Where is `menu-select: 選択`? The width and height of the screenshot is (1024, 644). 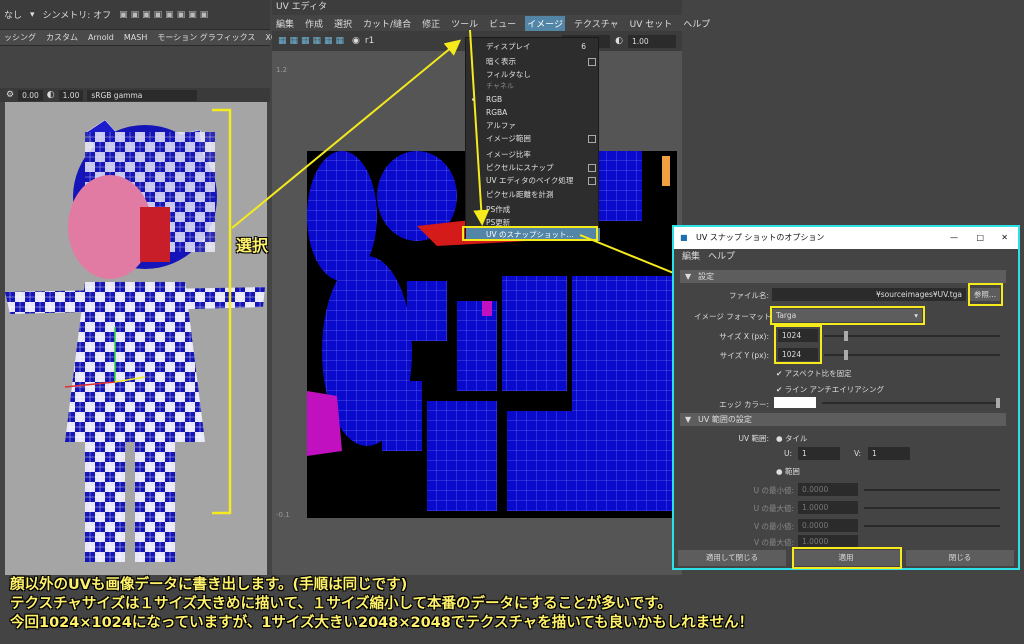
menu-select: 選択 is located at coordinates (343, 23).